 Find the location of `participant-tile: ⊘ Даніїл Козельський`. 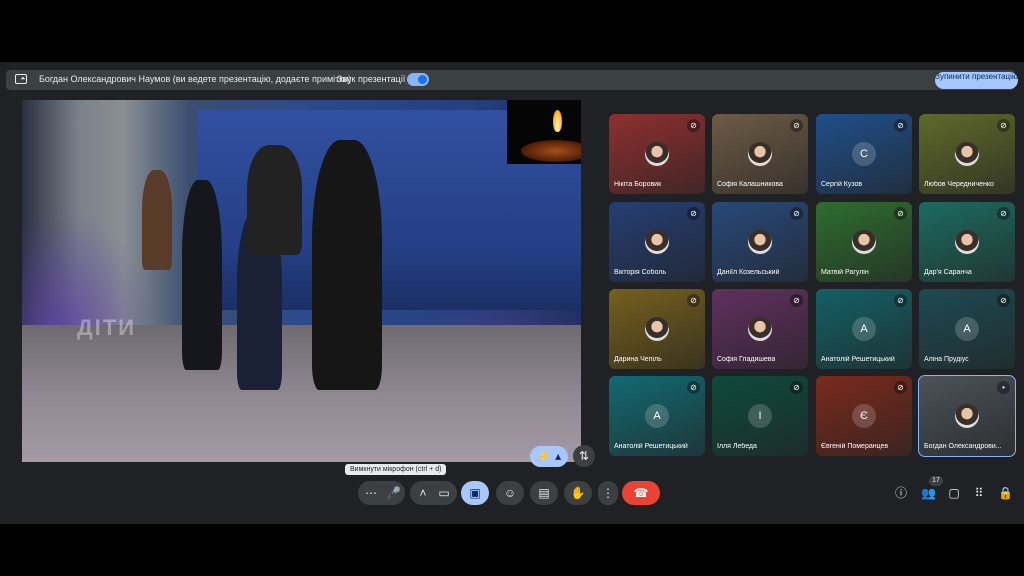

participant-tile: ⊘ Даніїл Козельський is located at coordinates (760, 242).